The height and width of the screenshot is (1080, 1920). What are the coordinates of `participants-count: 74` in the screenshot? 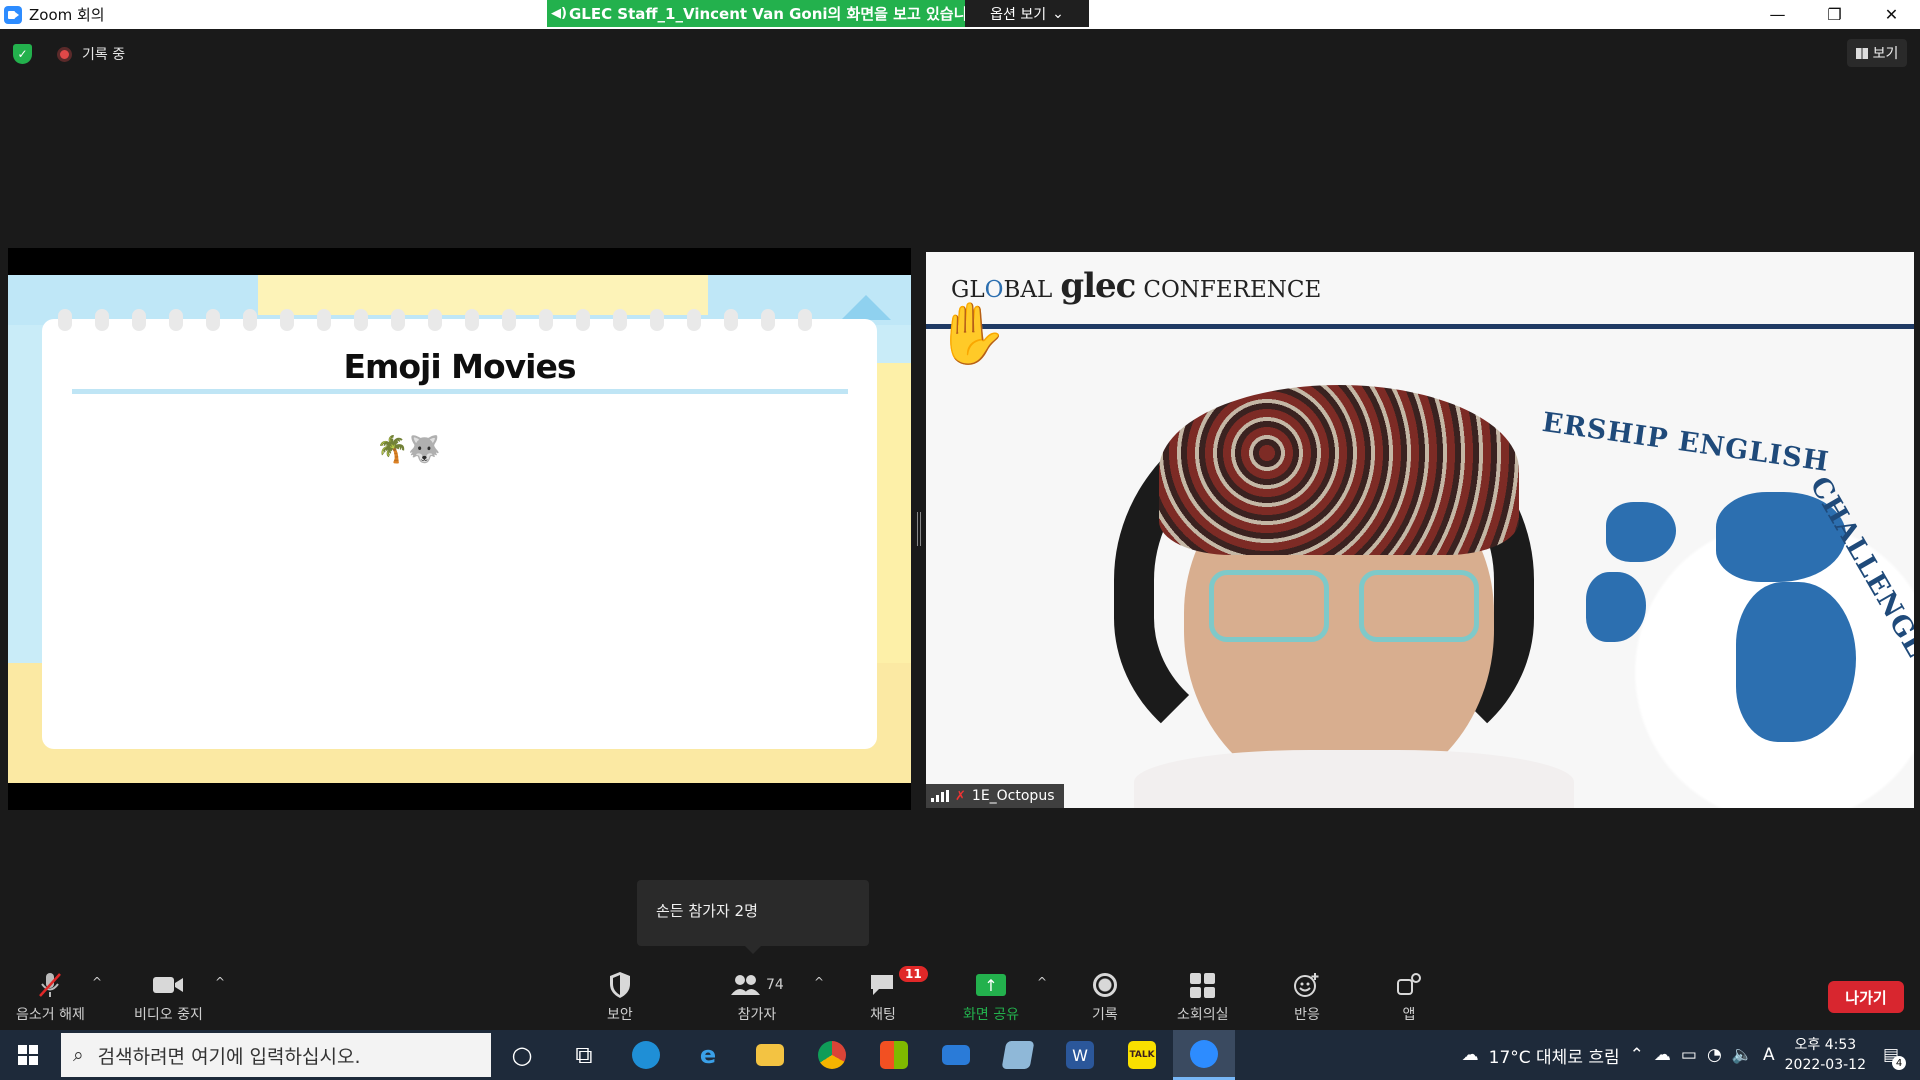 It's located at (775, 985).